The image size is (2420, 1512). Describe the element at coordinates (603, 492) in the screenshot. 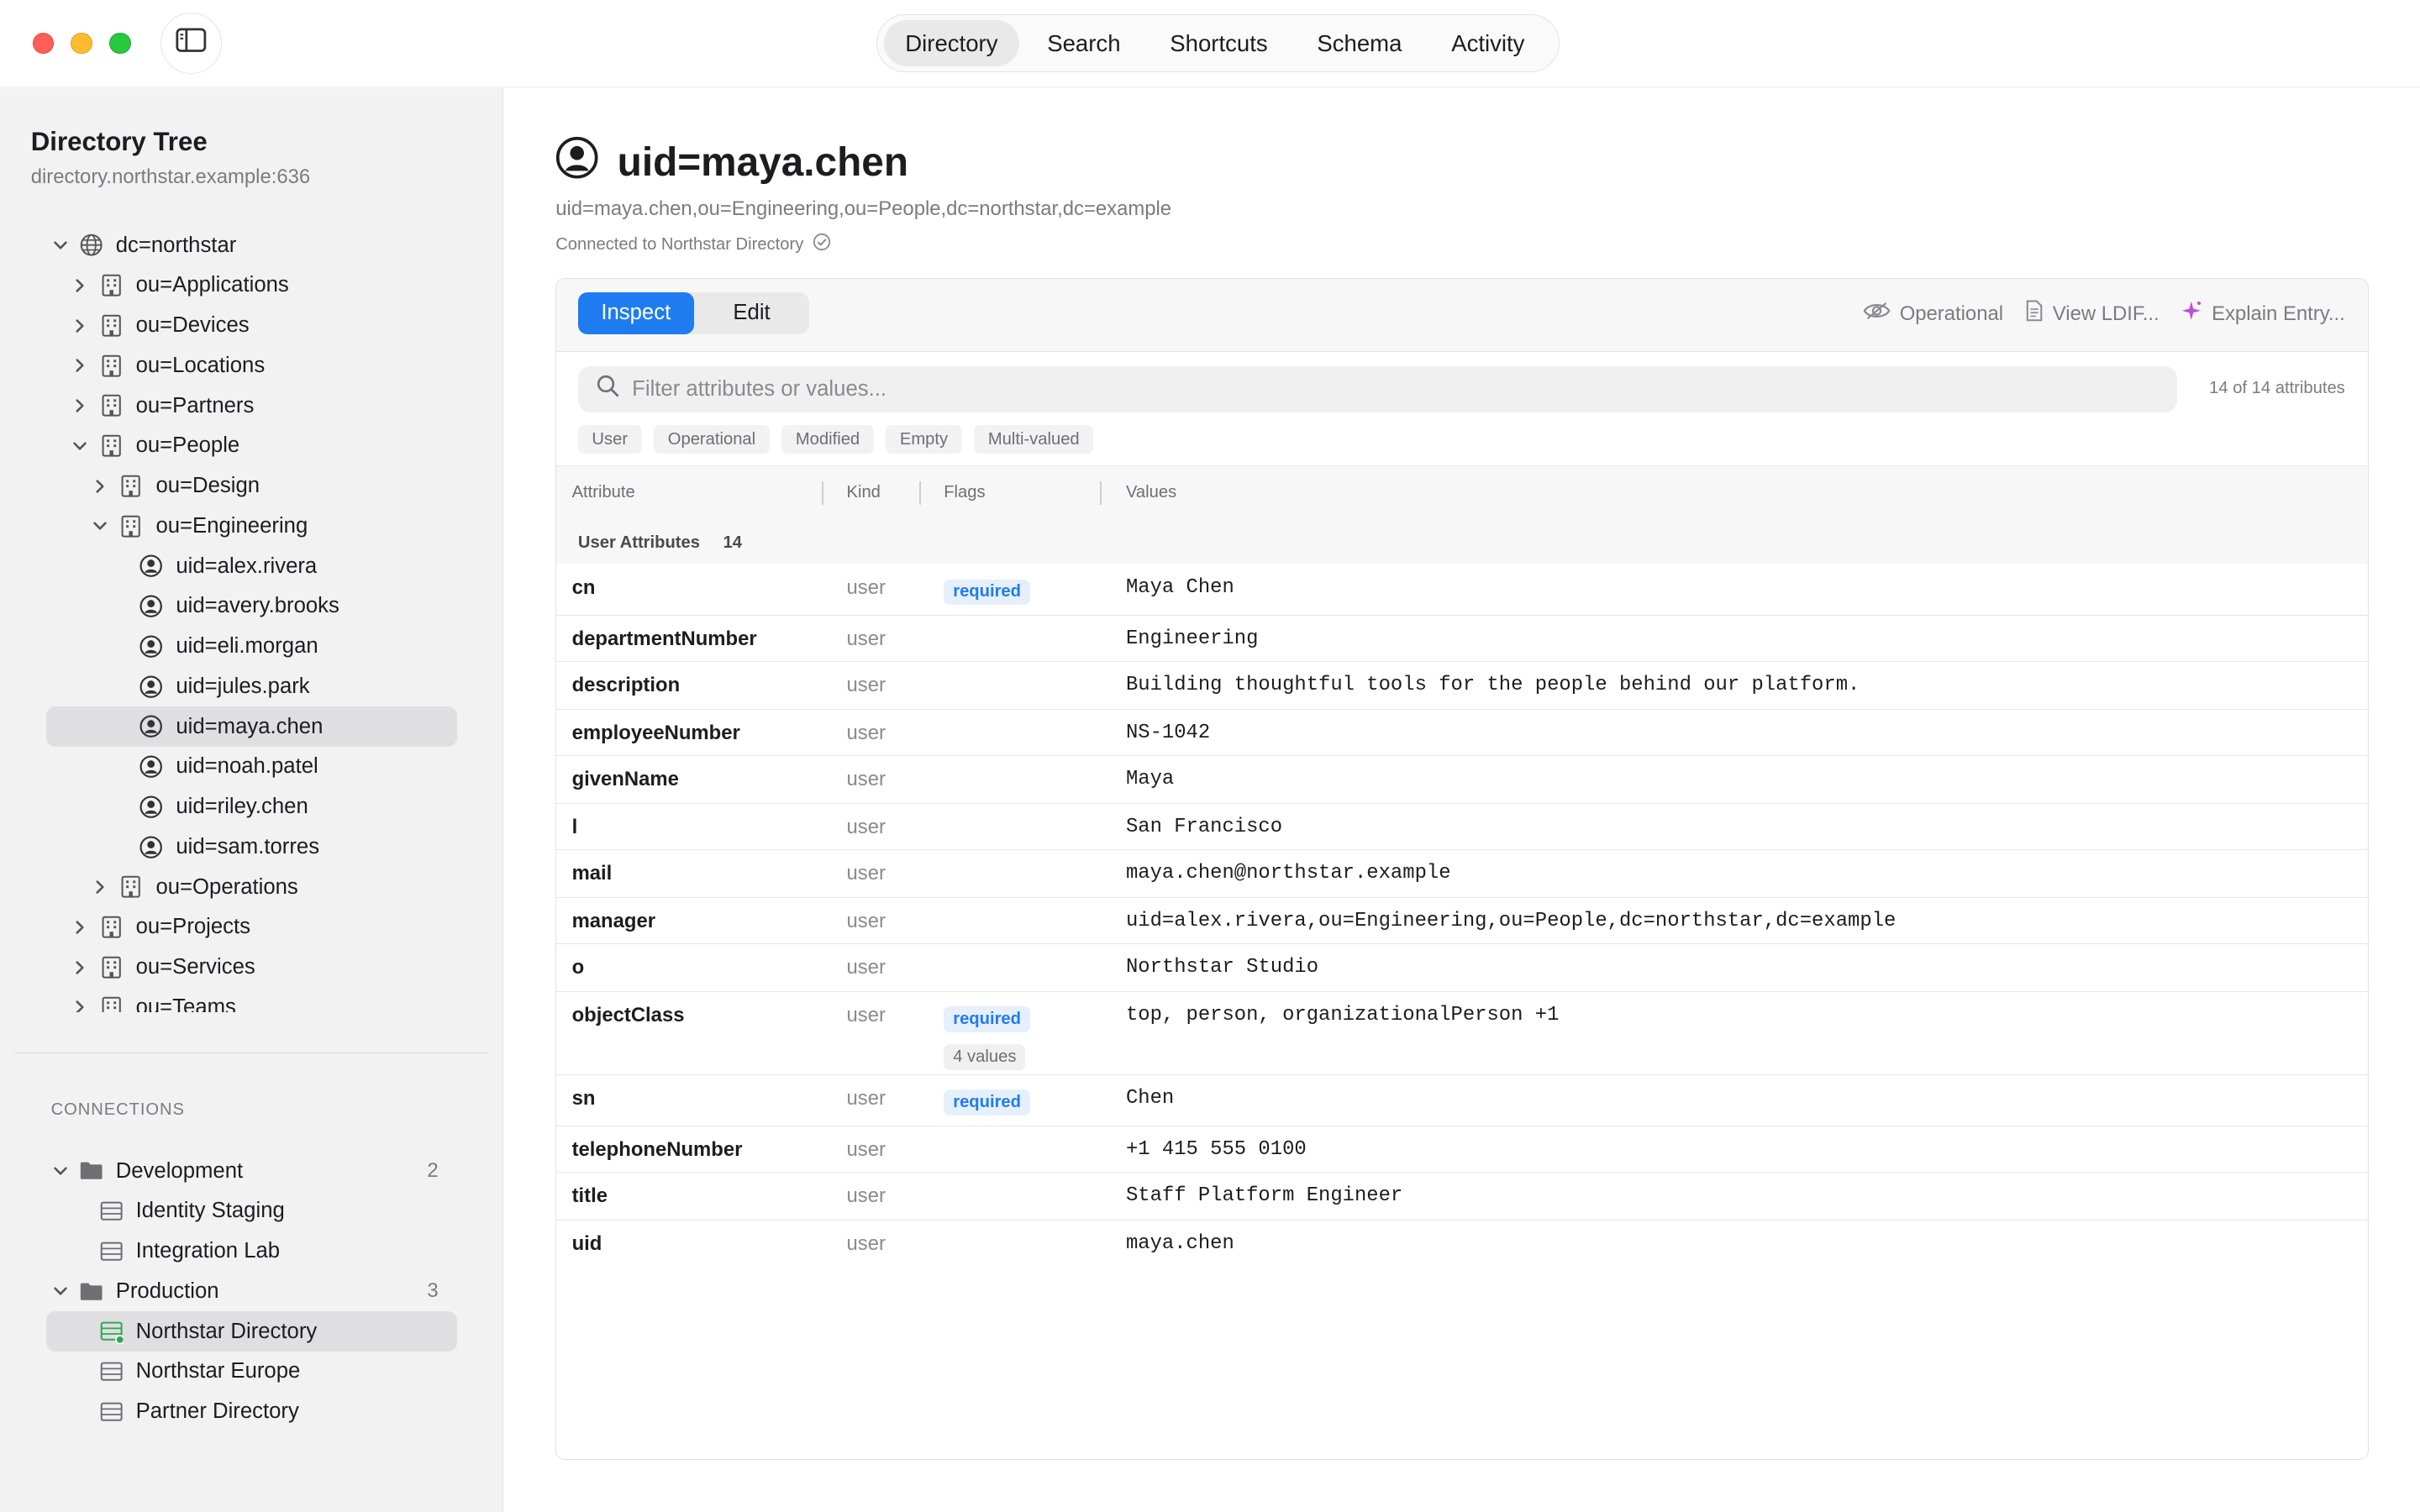

I see `column-header-attribute: Attribute` at that location.